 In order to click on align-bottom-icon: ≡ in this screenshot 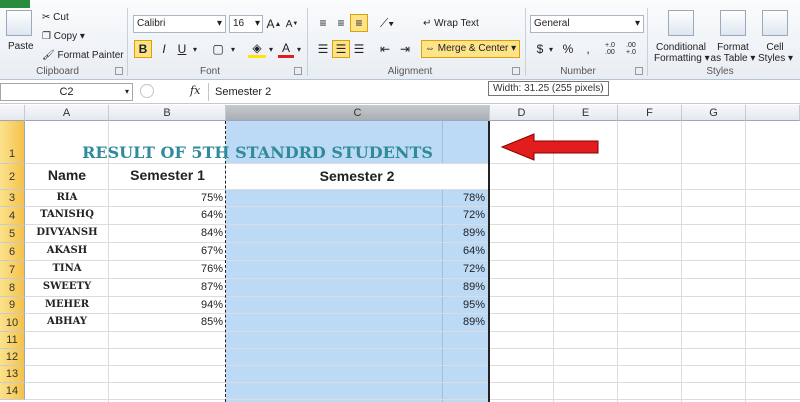, I will do `click(359, 23)`.